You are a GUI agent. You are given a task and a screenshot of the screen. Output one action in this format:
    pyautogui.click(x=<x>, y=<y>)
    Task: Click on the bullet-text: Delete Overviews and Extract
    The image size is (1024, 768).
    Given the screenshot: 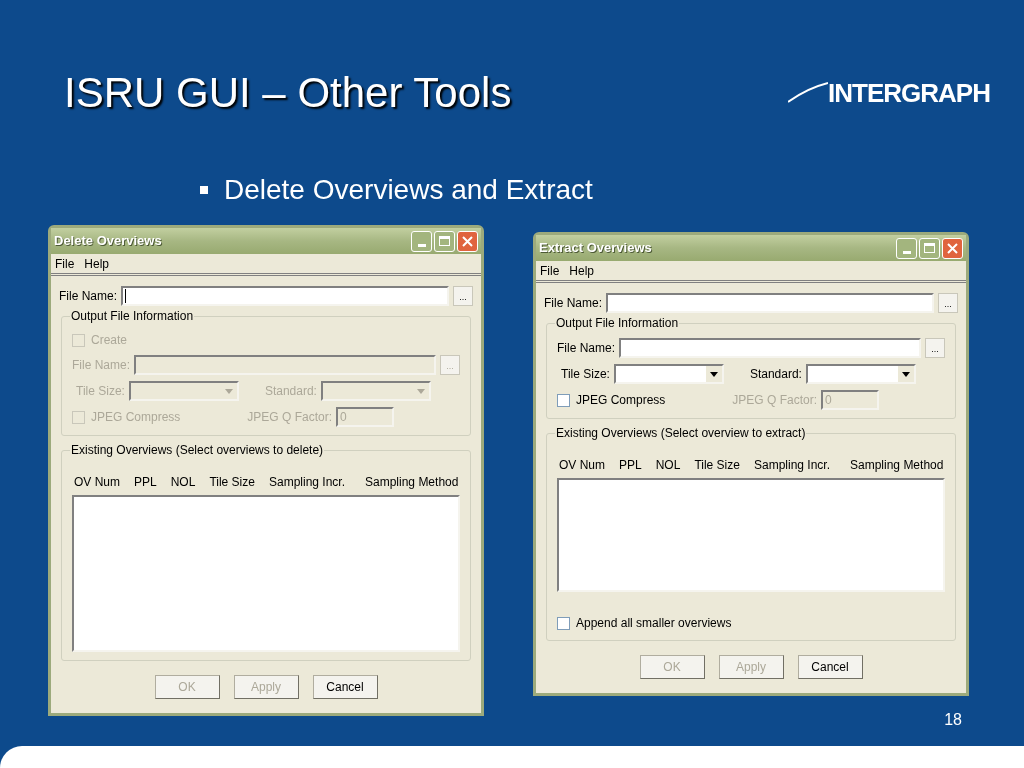 What is the action you would take?
    pyautogui.click(x=408, y=190)
    